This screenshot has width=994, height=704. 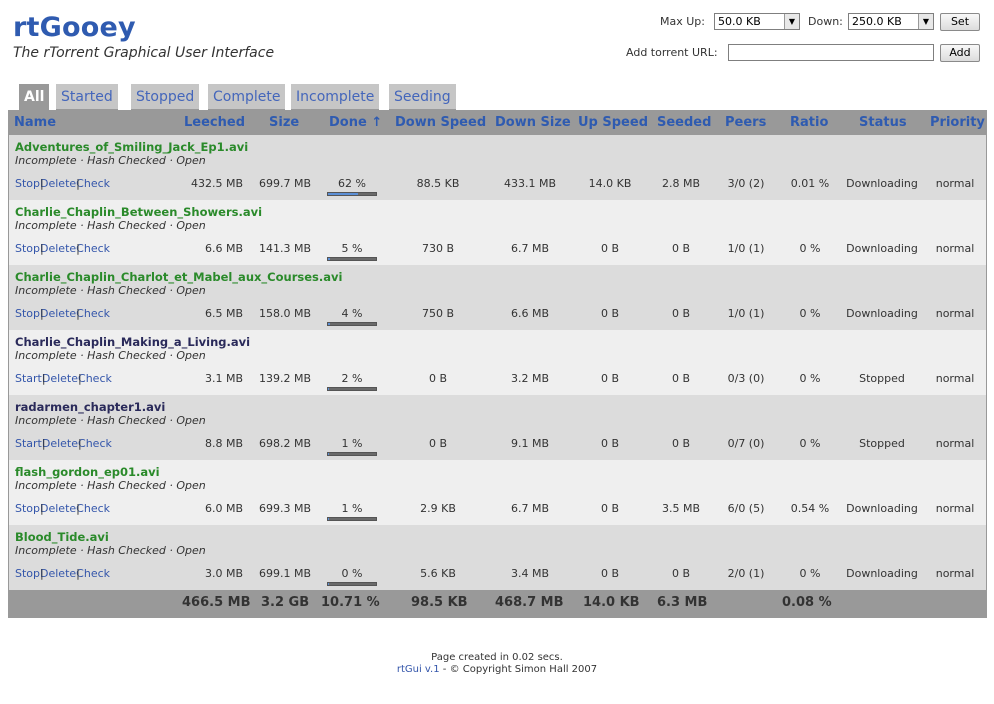 What do you see at coordinates (891, 21) in the screenshot?
I see `down-select: 250.0 KB ▼` at bounding box center [891, 21].